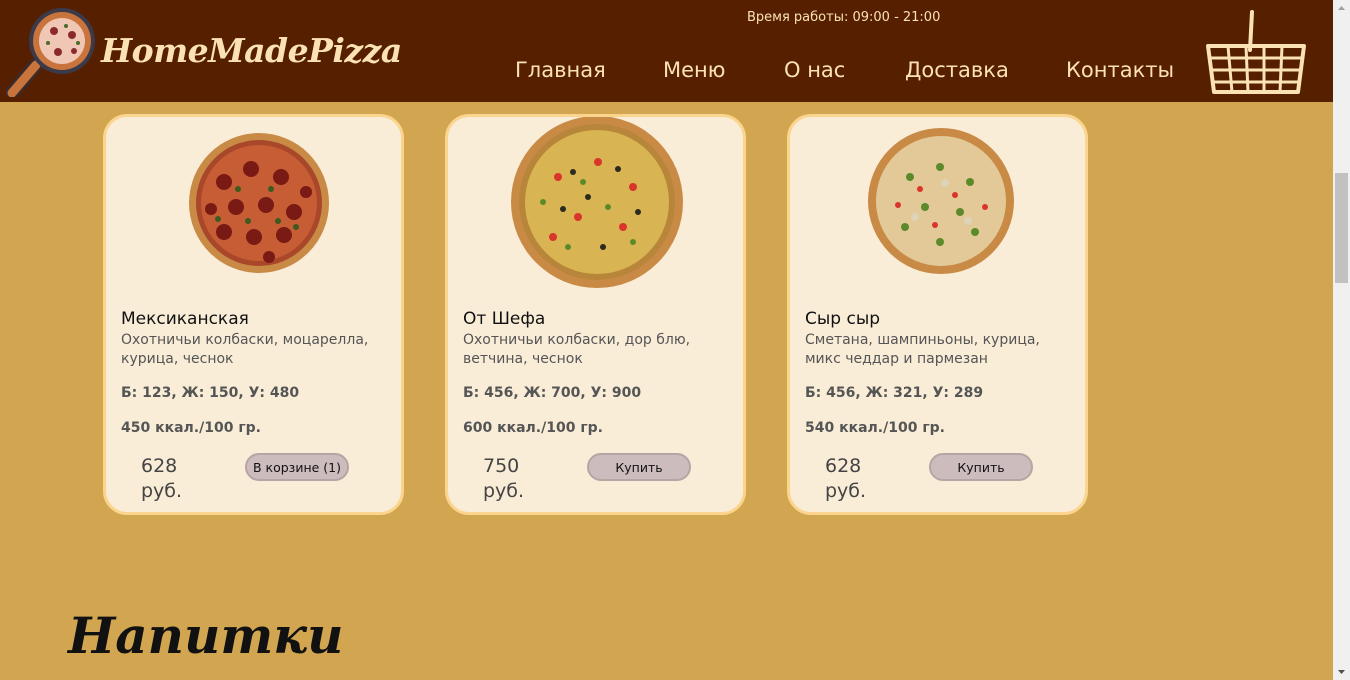 This screenshot has width=1350, height=680. What do you see at coordinates (1120, 70) in the screenshot?
I see `nav-item-contacts: Контакты` at bounding box center [1120, 70].